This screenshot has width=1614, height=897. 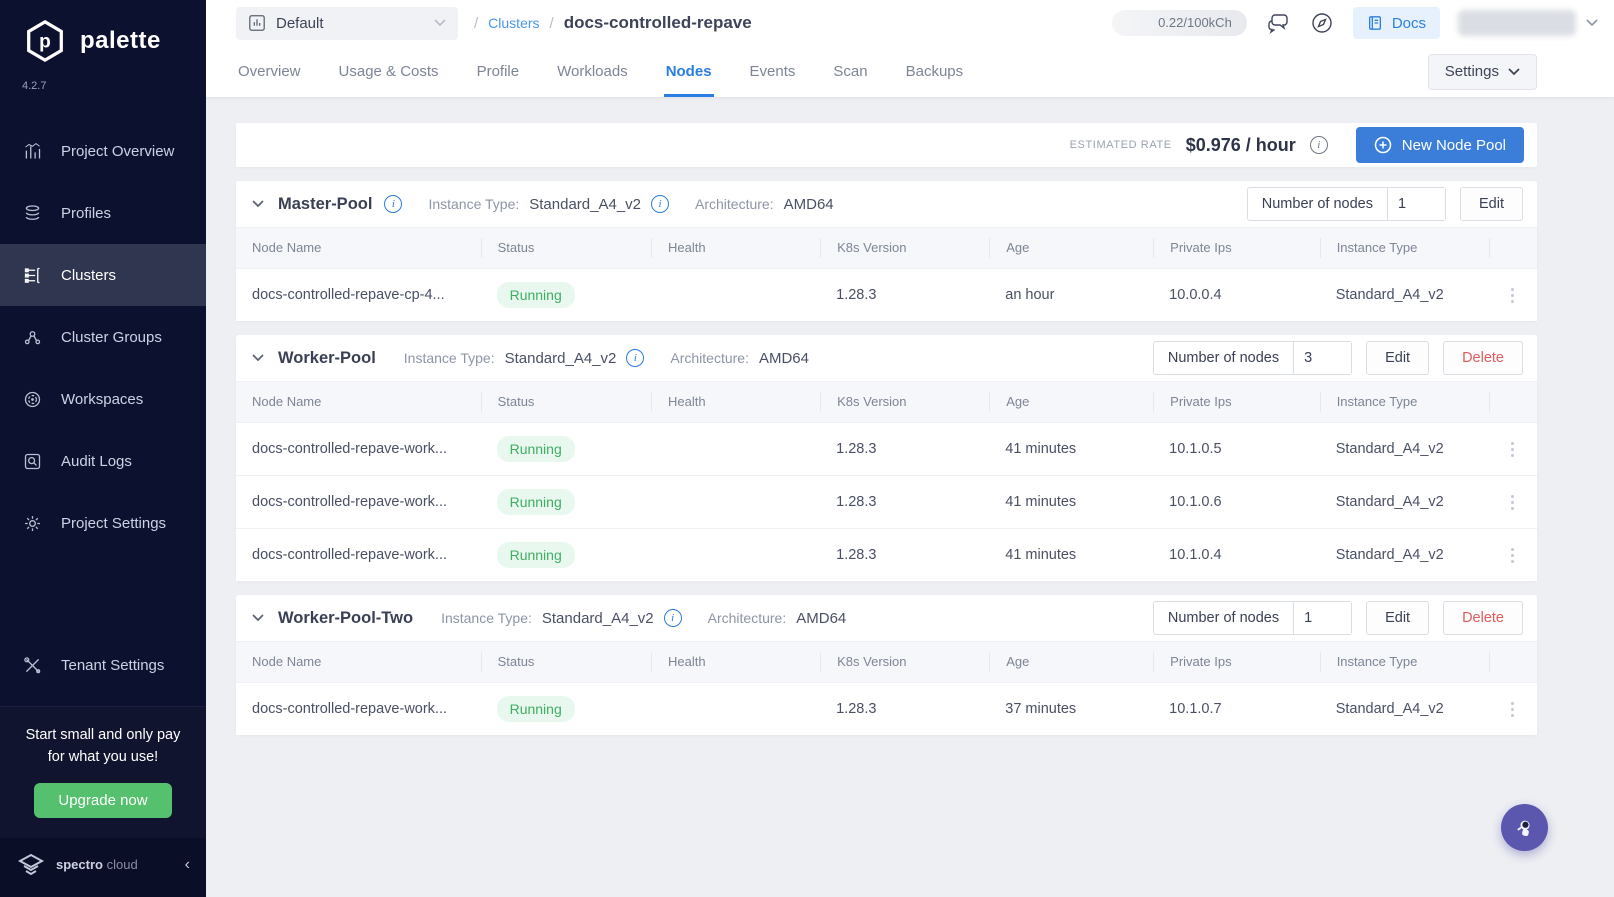 I want to click on col-age: Age, so click(x=1071, y=402).